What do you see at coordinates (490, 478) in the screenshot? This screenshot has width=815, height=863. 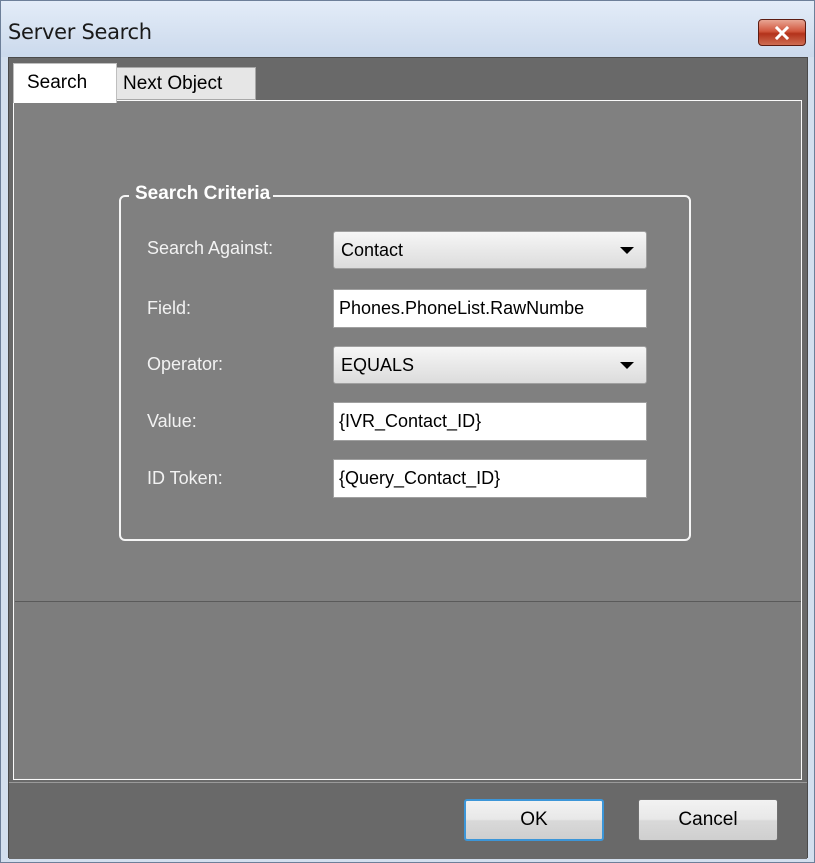 I see `id-token-input: {Query_Contact_ID}` at bounding box center [490, 478].